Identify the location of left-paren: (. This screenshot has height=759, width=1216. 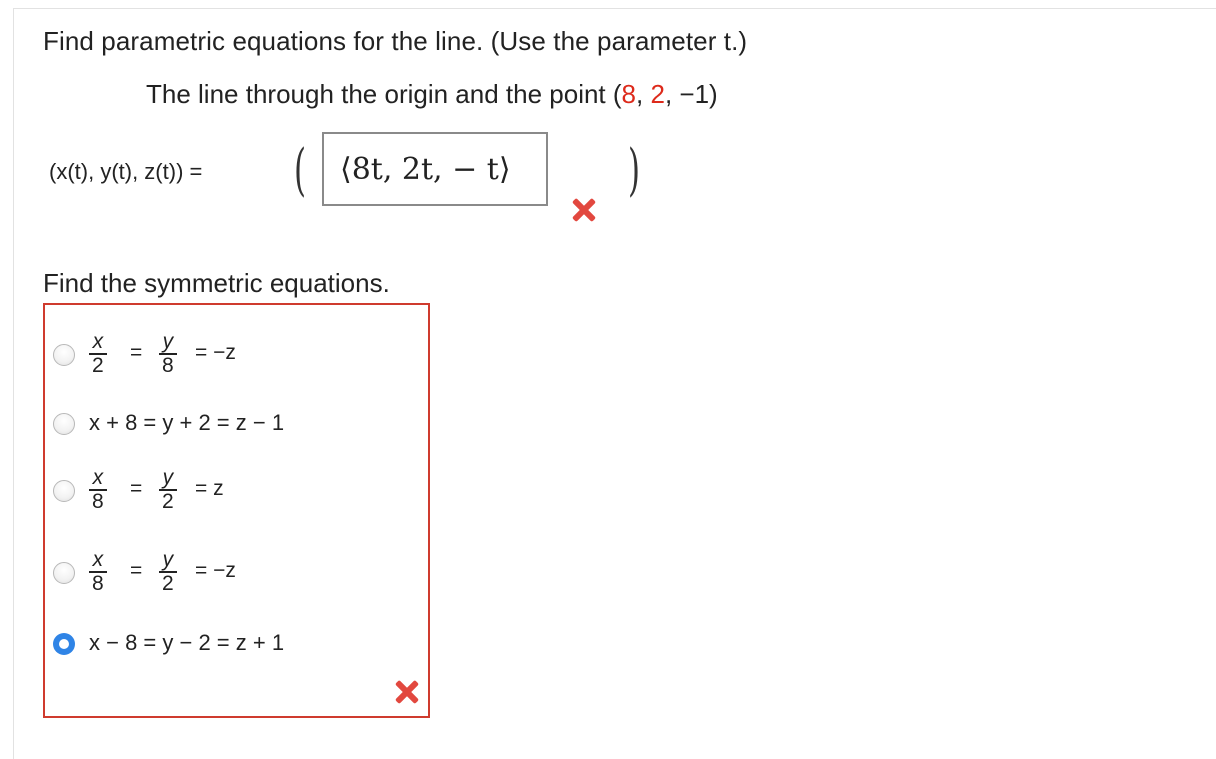
(300, 170).